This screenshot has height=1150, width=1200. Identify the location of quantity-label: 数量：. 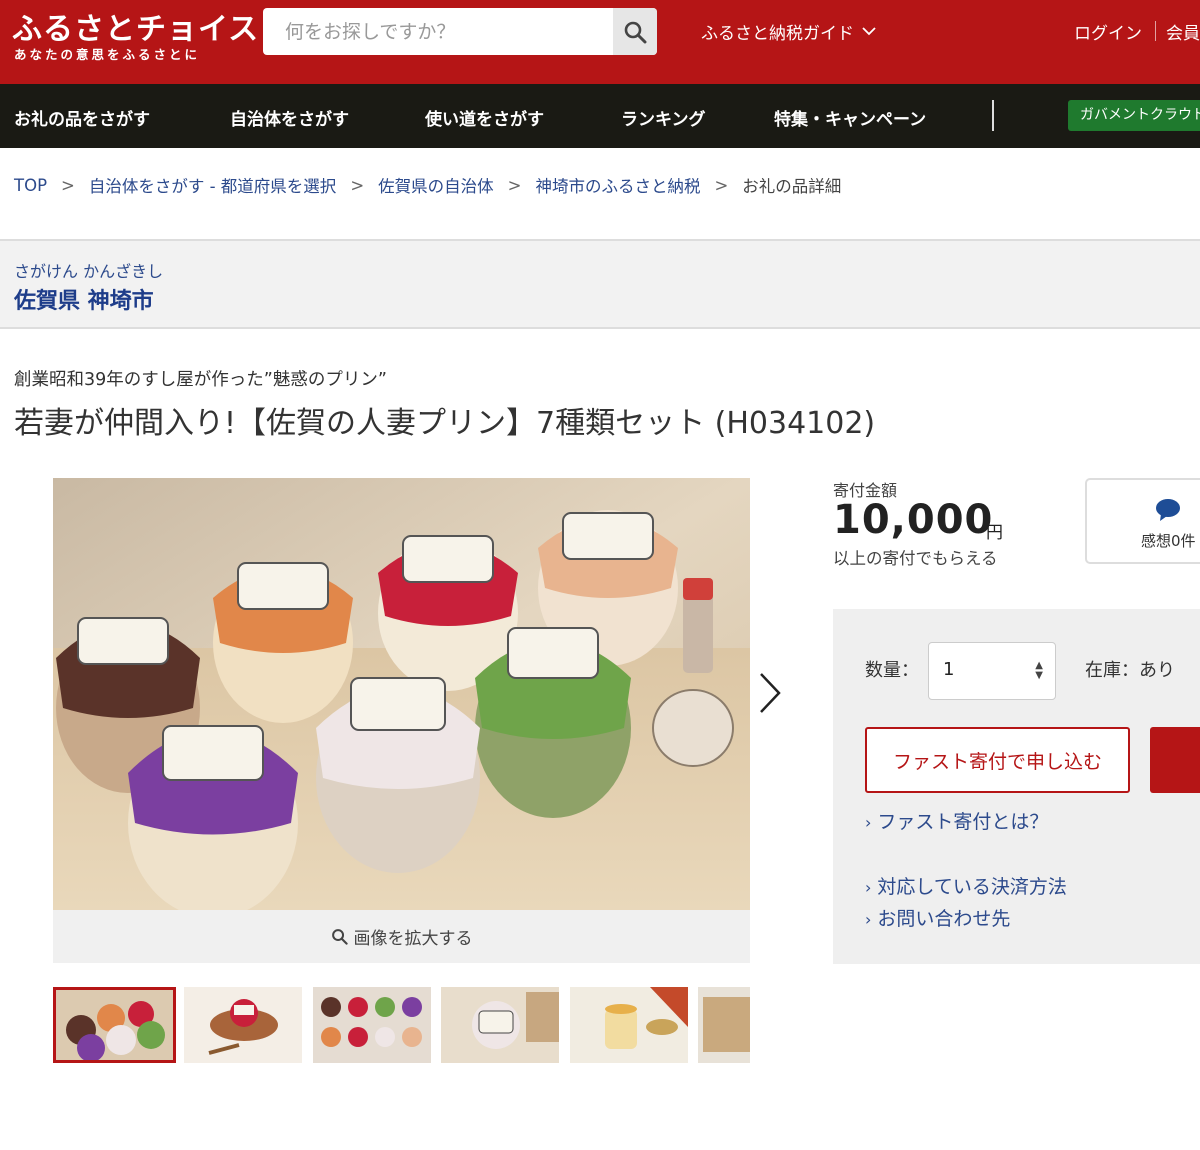
(892, 670).